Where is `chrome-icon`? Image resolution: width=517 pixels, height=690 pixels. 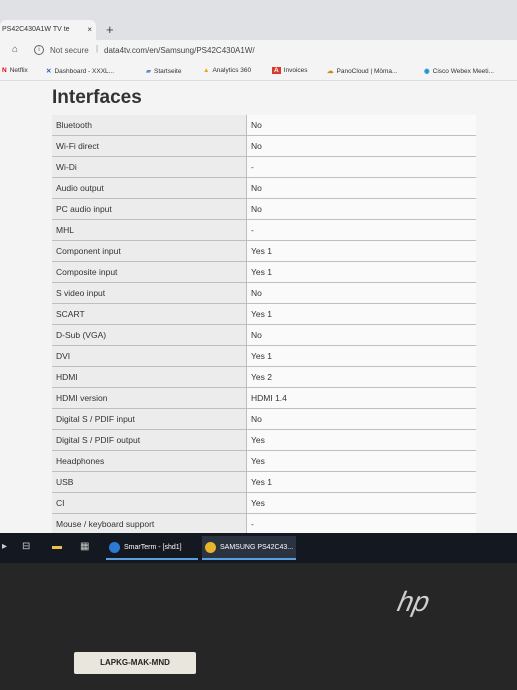 chrome-icon is located at coordinates (210, 547).